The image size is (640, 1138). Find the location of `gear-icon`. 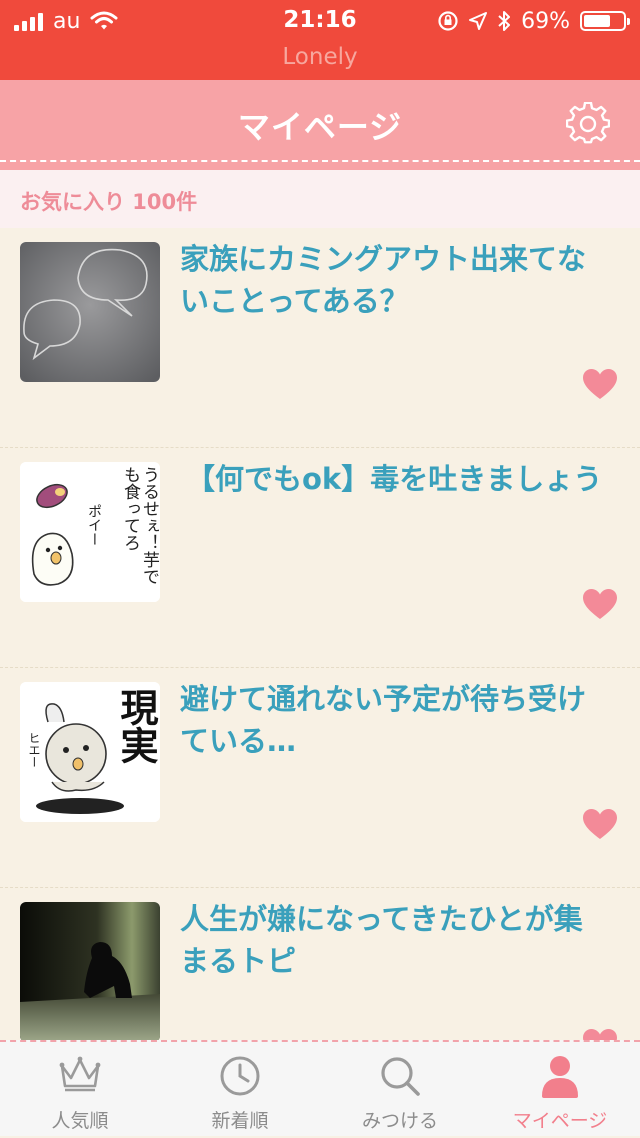

gear-icon is located at coordinates (588, 124).